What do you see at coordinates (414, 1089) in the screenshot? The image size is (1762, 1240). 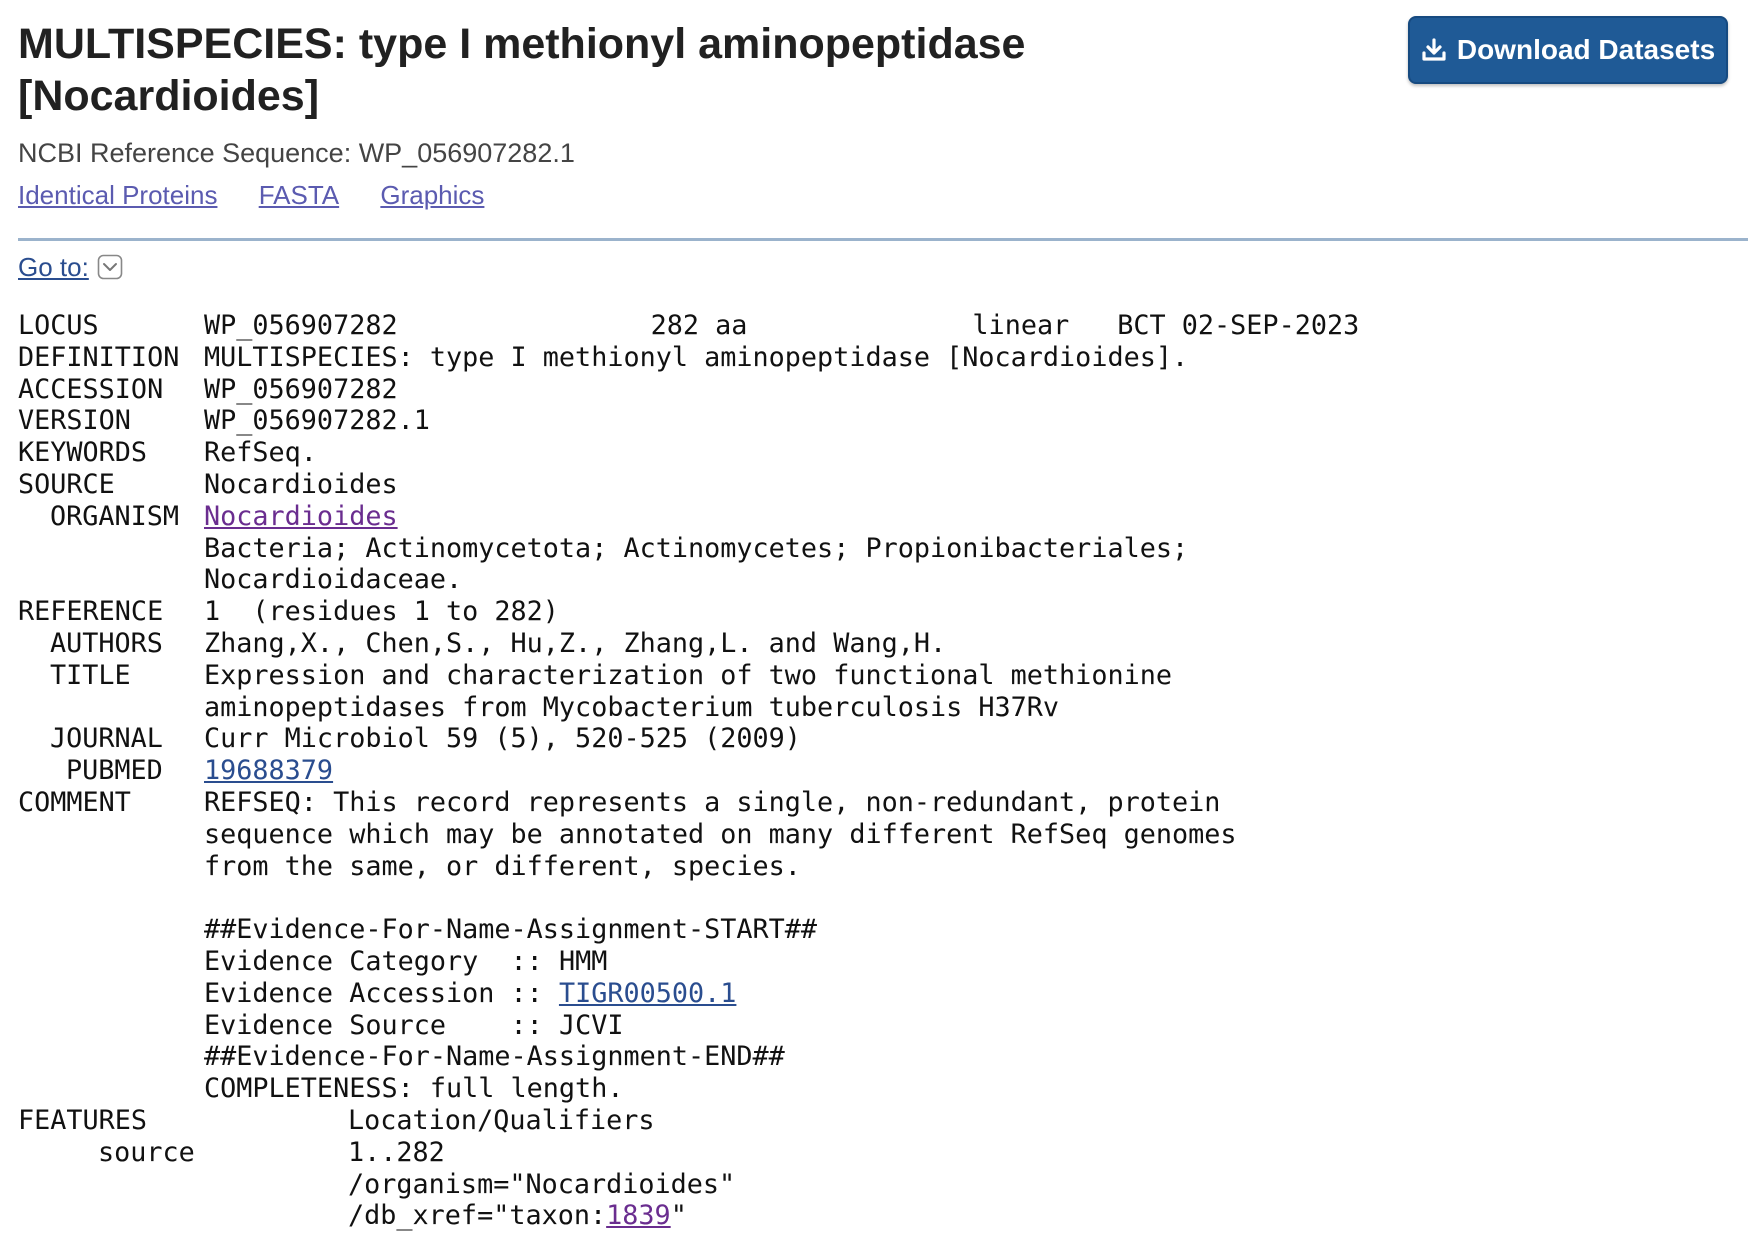 I see `completeness-line: COMPLETENESS: full length.` at bounding box center [414, 1089].